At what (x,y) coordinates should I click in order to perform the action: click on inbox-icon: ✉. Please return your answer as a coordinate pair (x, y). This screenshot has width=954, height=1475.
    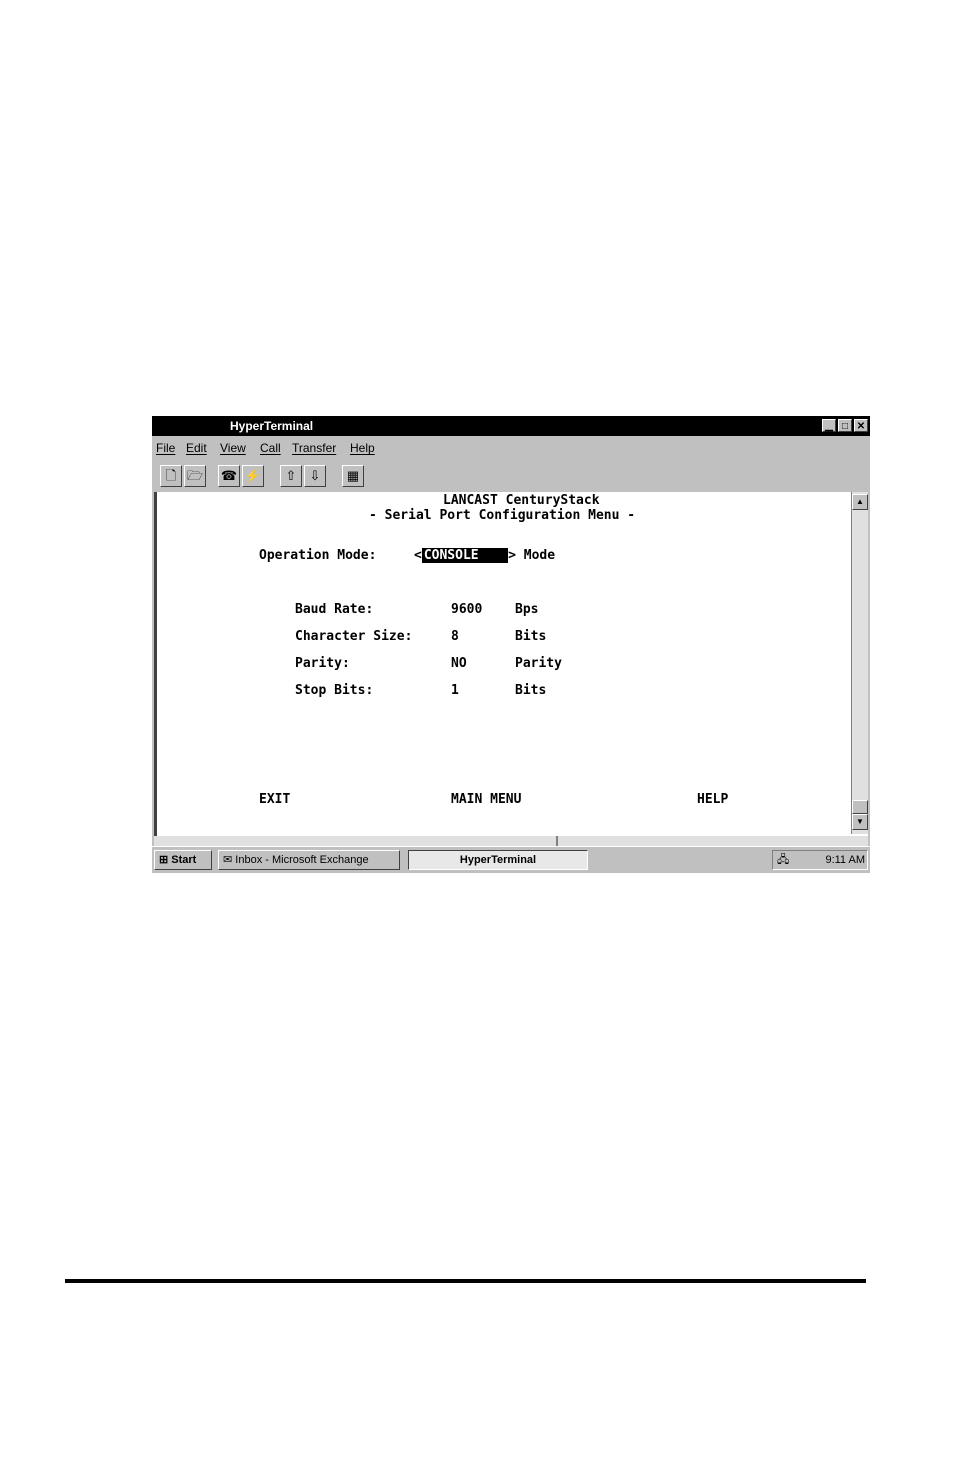
    Looking at the image, I should click on (228, 860).